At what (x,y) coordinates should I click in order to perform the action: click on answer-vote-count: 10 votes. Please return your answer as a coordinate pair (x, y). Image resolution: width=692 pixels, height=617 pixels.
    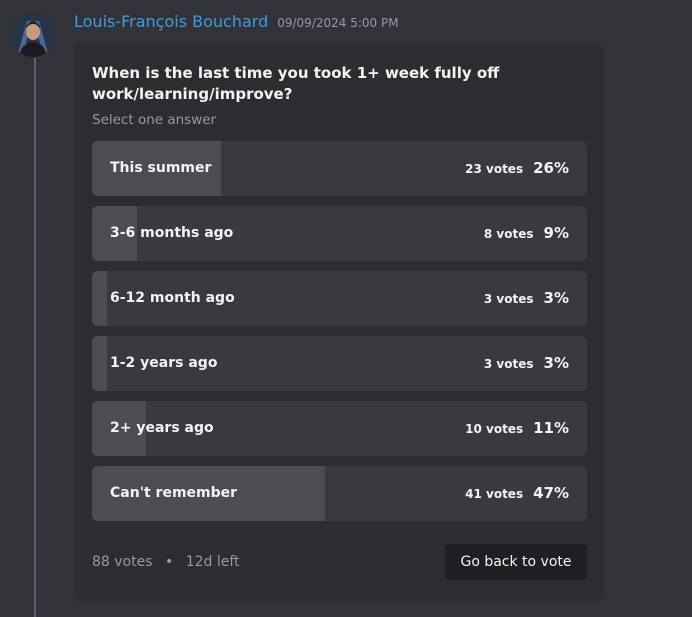
    Looking at the image, I should click on (494, 429).